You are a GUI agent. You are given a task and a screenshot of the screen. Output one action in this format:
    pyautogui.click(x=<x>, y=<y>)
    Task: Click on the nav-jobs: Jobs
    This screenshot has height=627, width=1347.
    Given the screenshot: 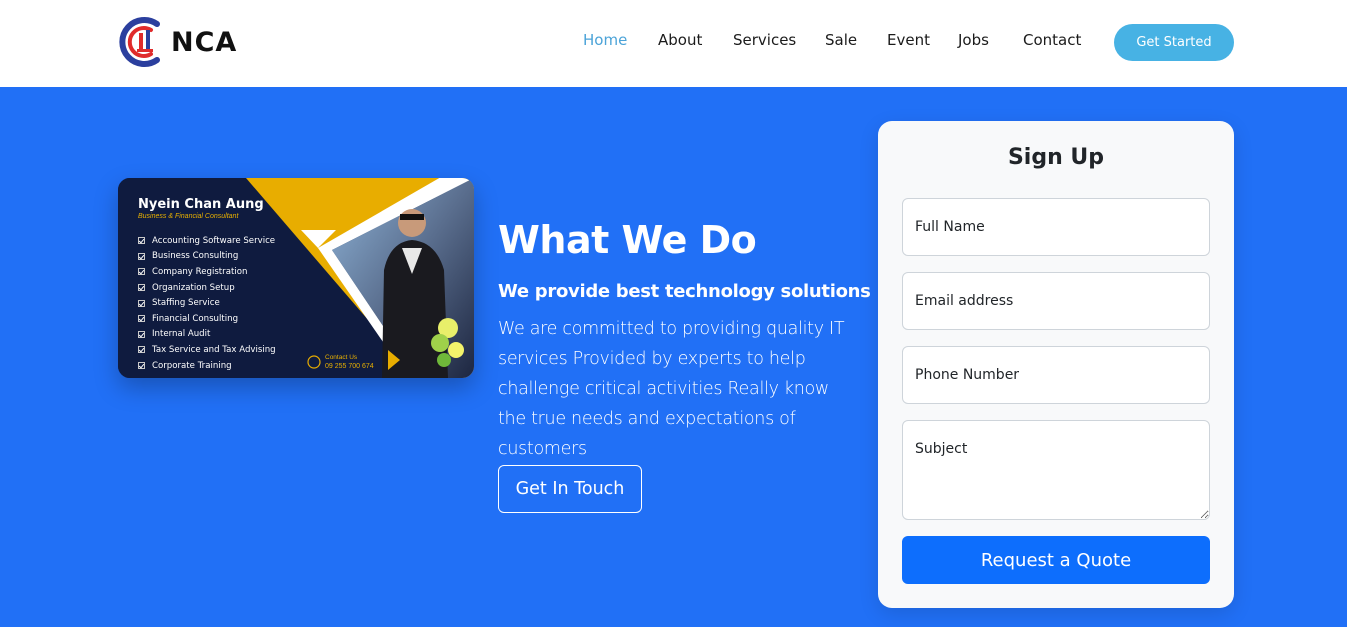 What is the action you would take?
    pyautogui.click(x=973, y=40)
    